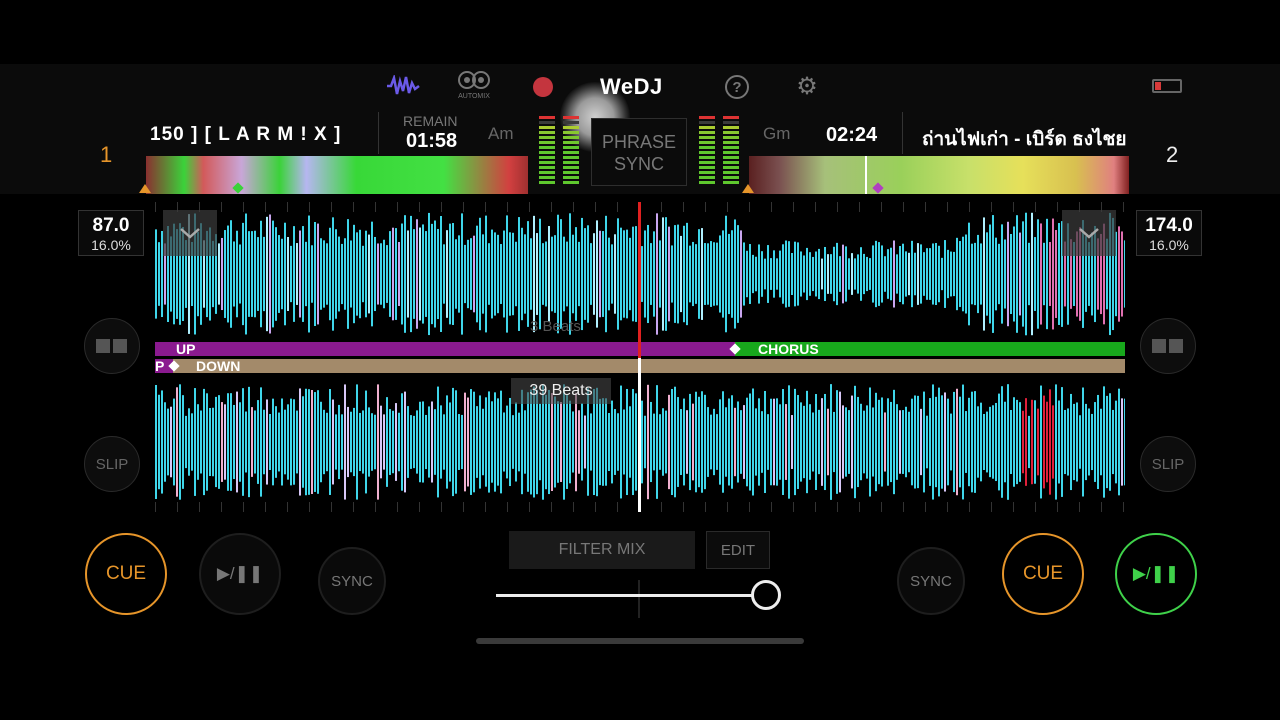 This screenshot has width=1280, height=720. What do you see at coordinates (337, 175) in the screenshot?
I see `deck1-overview-waveform` at bounding box center [337, 175].